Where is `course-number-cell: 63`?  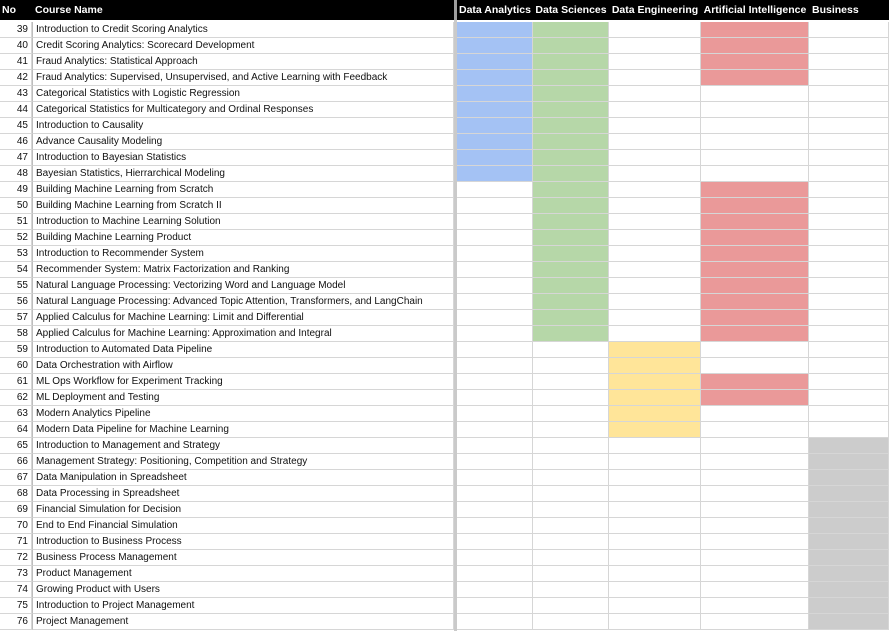 course-number-cell: 63 is located at coordinates (16, 414).